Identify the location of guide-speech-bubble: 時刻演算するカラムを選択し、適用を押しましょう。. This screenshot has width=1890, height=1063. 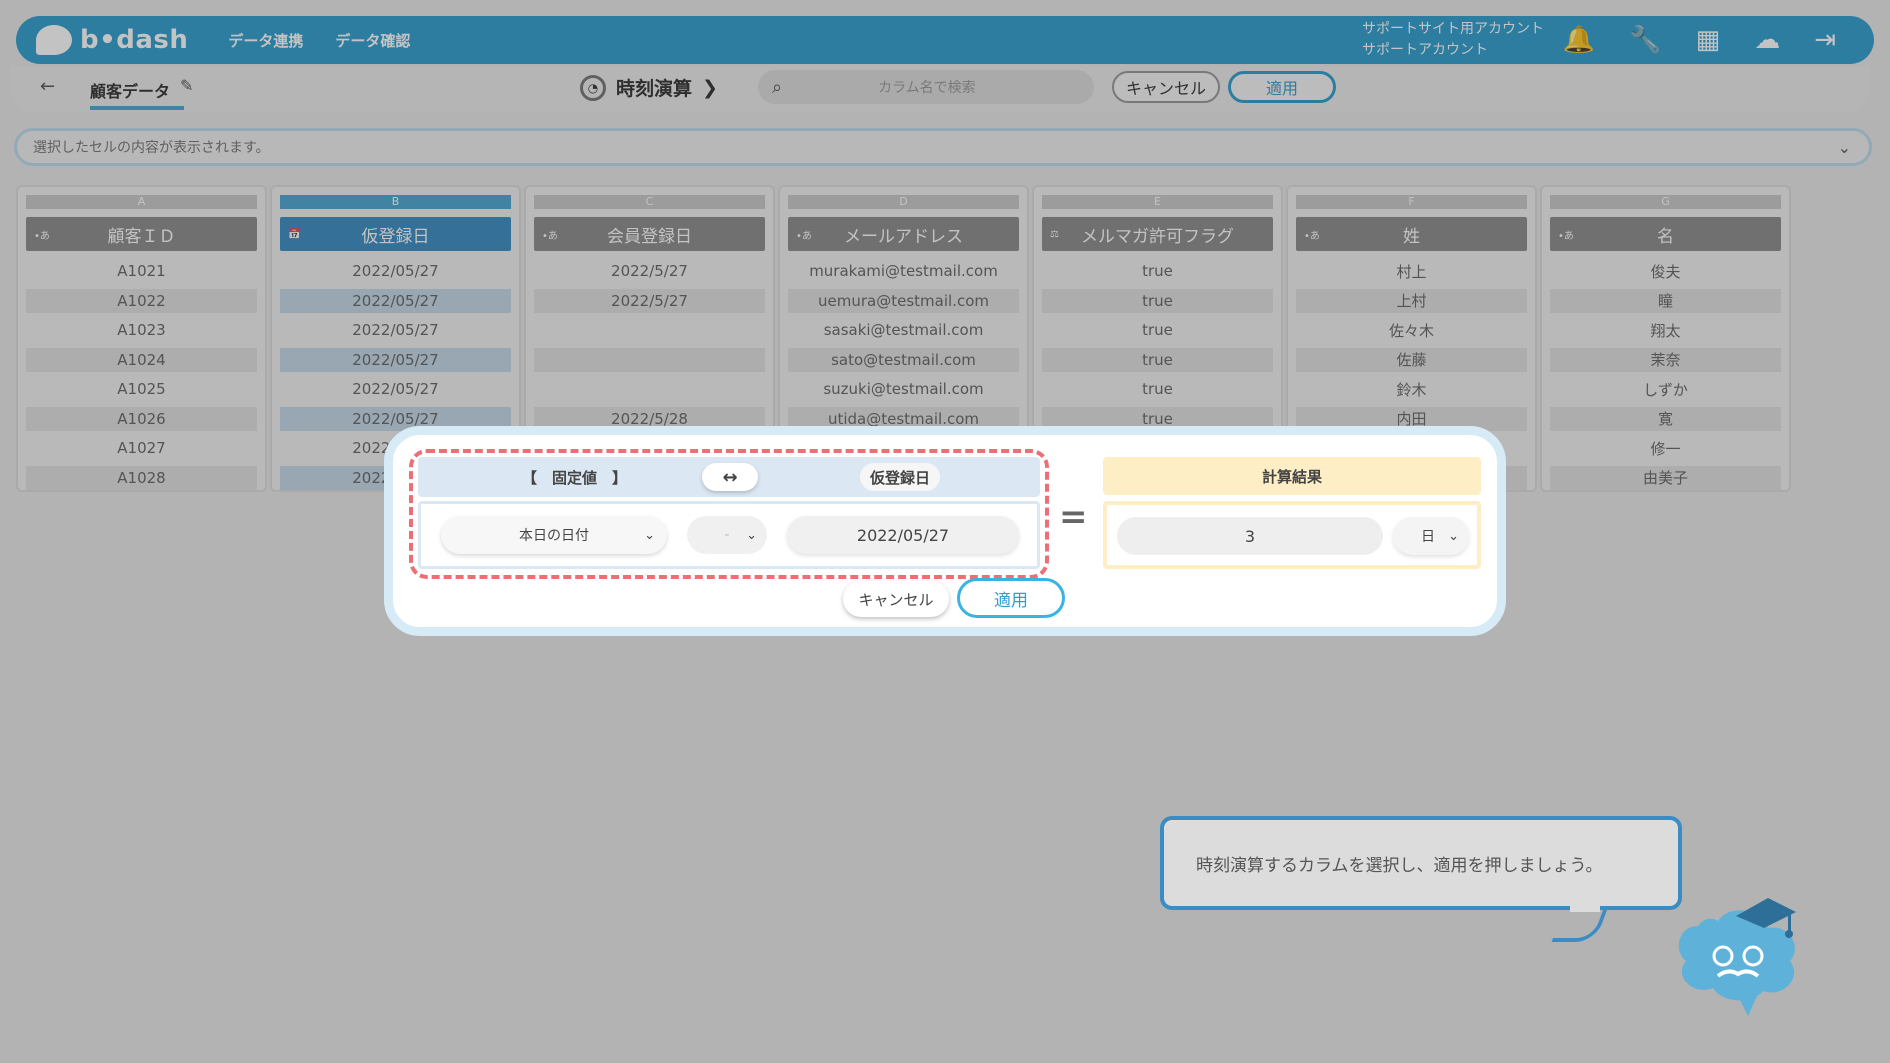
(1421, 863).